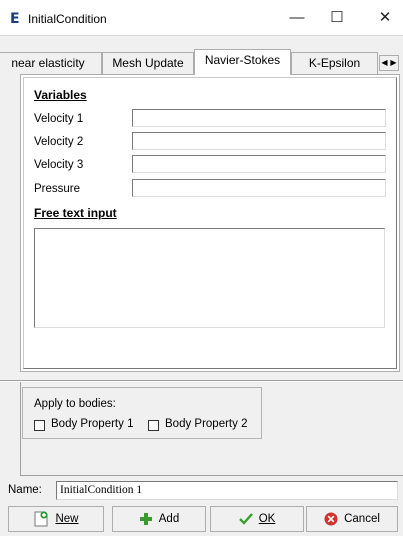 The image size is (403, 536). Describe the element at coordinates (67, 519) in the screenshot. I see `new-button-label: New` at that location.